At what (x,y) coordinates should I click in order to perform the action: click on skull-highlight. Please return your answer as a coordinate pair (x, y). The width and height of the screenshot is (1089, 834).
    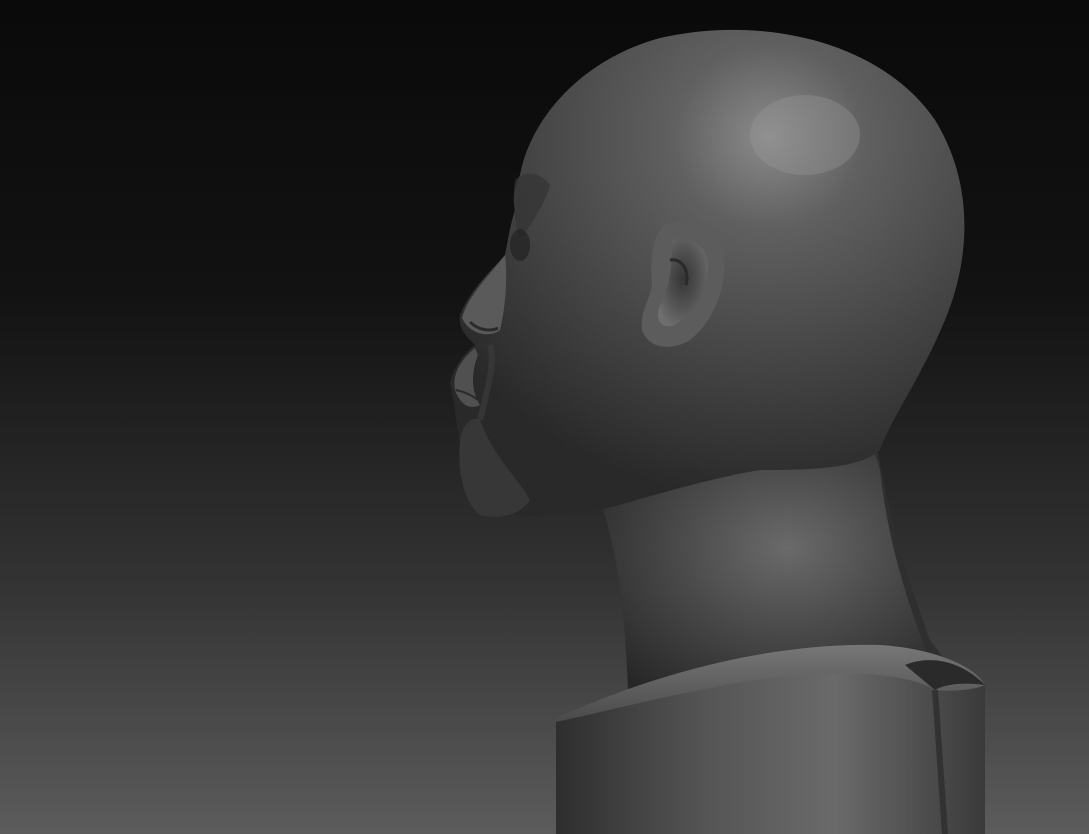
    Looking at the image, I should click on (805, 135).